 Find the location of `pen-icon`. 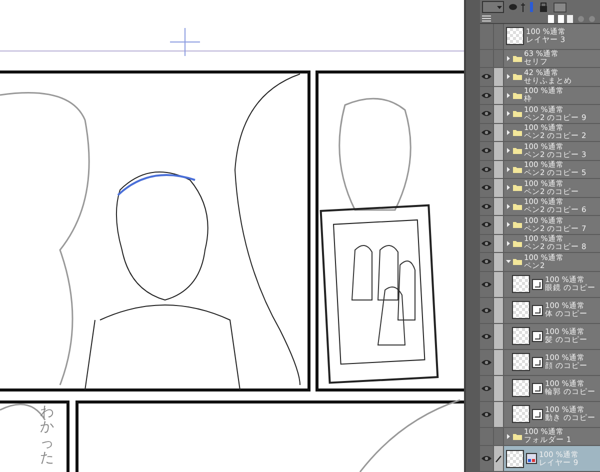

pen-icon is located at coordinates (498, 458).